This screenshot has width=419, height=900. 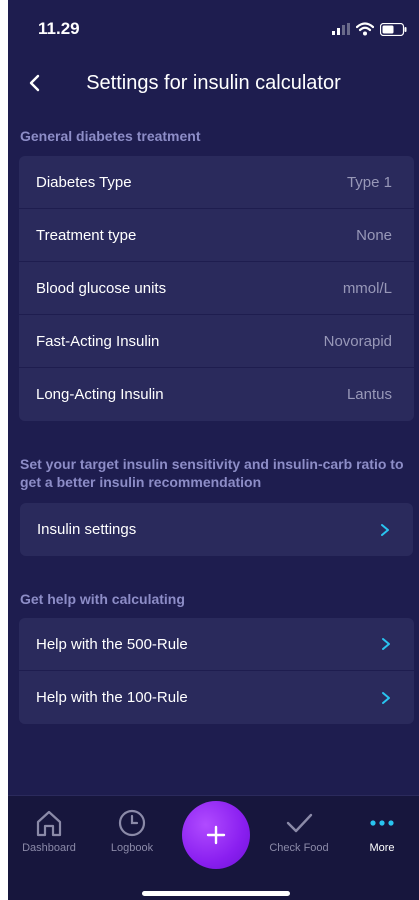 I want to click on tab-label: Check Food, so click(x=299, y=848).